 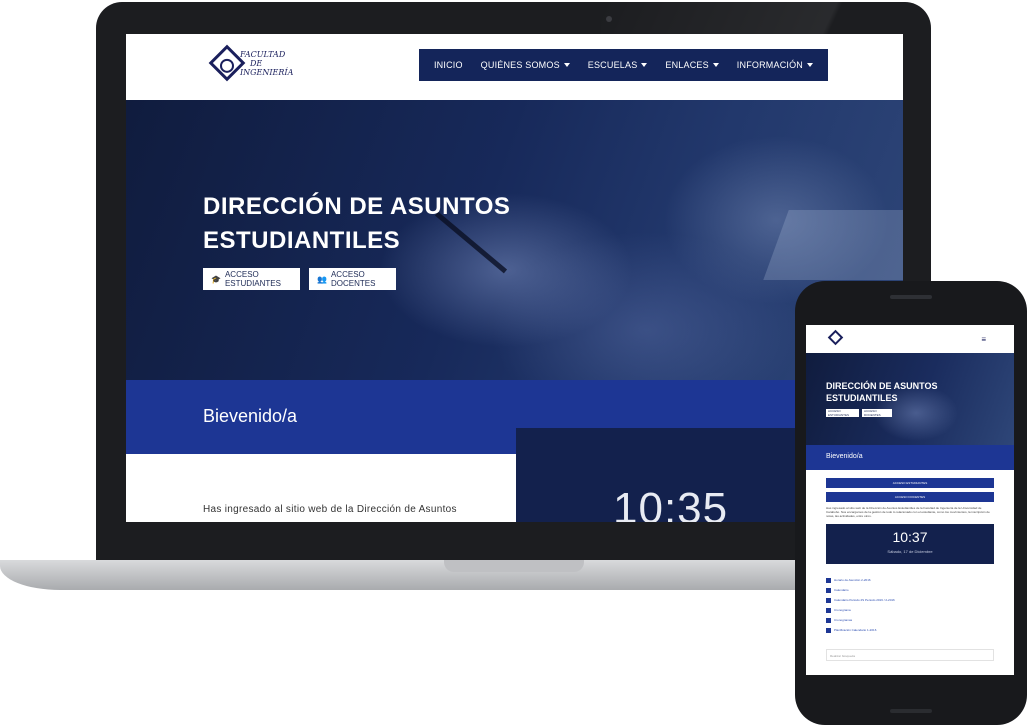 I want to click on link-text: Horario de Atención 2-2016, so click(x=852, y=580).